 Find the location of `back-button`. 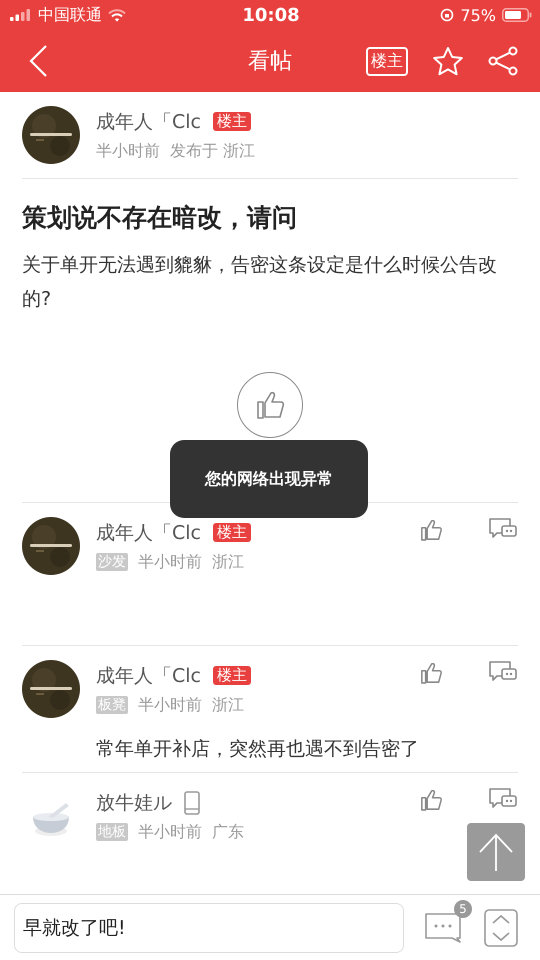

back-button is located at coordinates (38, 61).